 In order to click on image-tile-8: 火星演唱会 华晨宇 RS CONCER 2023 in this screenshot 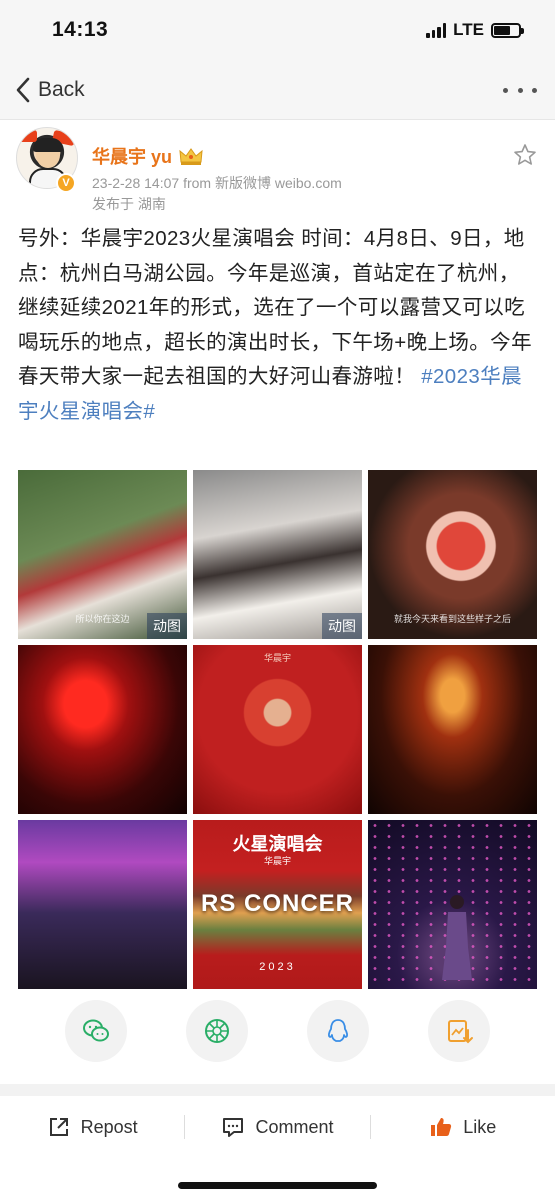, I will do `click(277, 904)`.